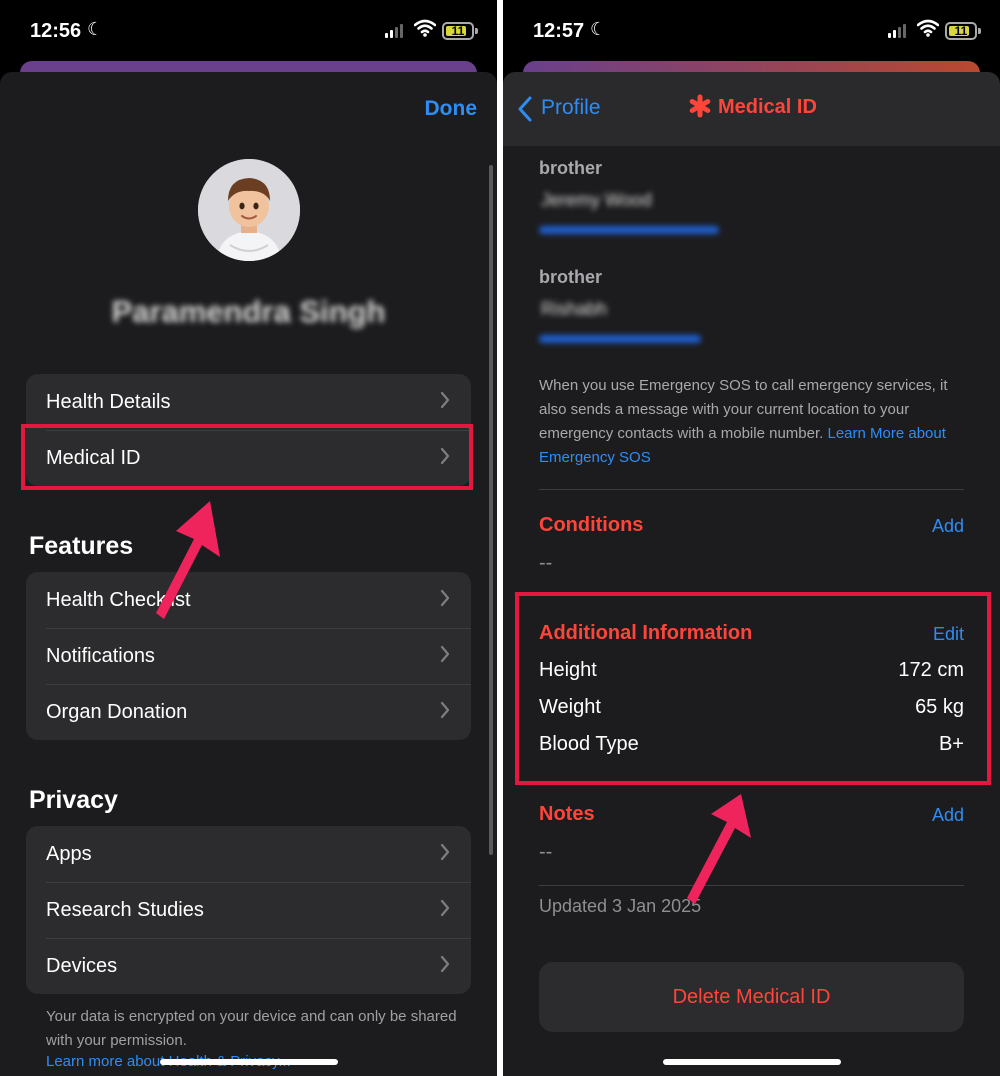  What do you see at coordinates (751, 997) in the screenshot?
I see `delete-medical-id-button: Delete Medical ID` at bounding box center [751, 997].